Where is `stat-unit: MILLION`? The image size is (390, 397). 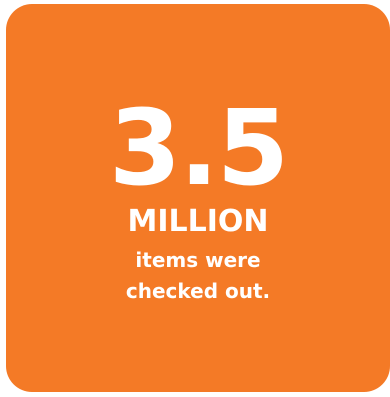 stat-unit: MILLION is located at coordinates (198, 221).